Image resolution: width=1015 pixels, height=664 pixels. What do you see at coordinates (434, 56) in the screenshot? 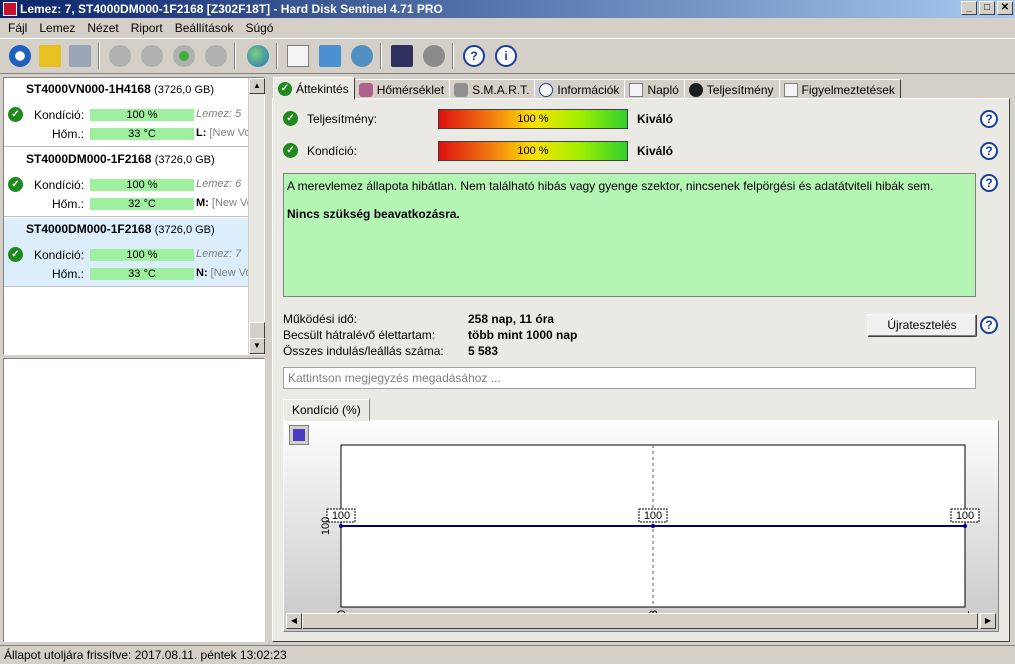
I see `sound-icon` at bounding box center [434, 56].